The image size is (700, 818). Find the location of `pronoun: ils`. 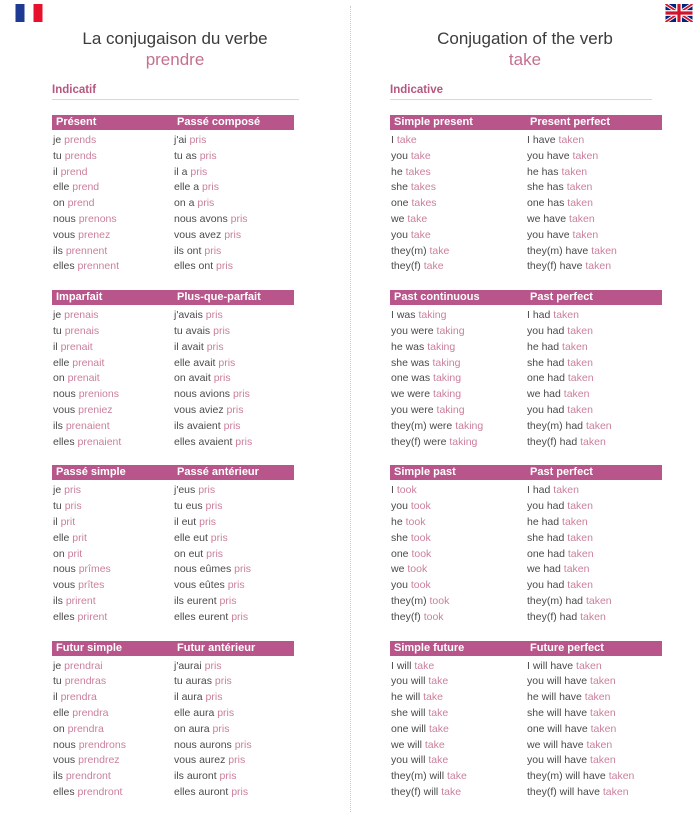

pronoun: ils is located at coordinates (58, 776).